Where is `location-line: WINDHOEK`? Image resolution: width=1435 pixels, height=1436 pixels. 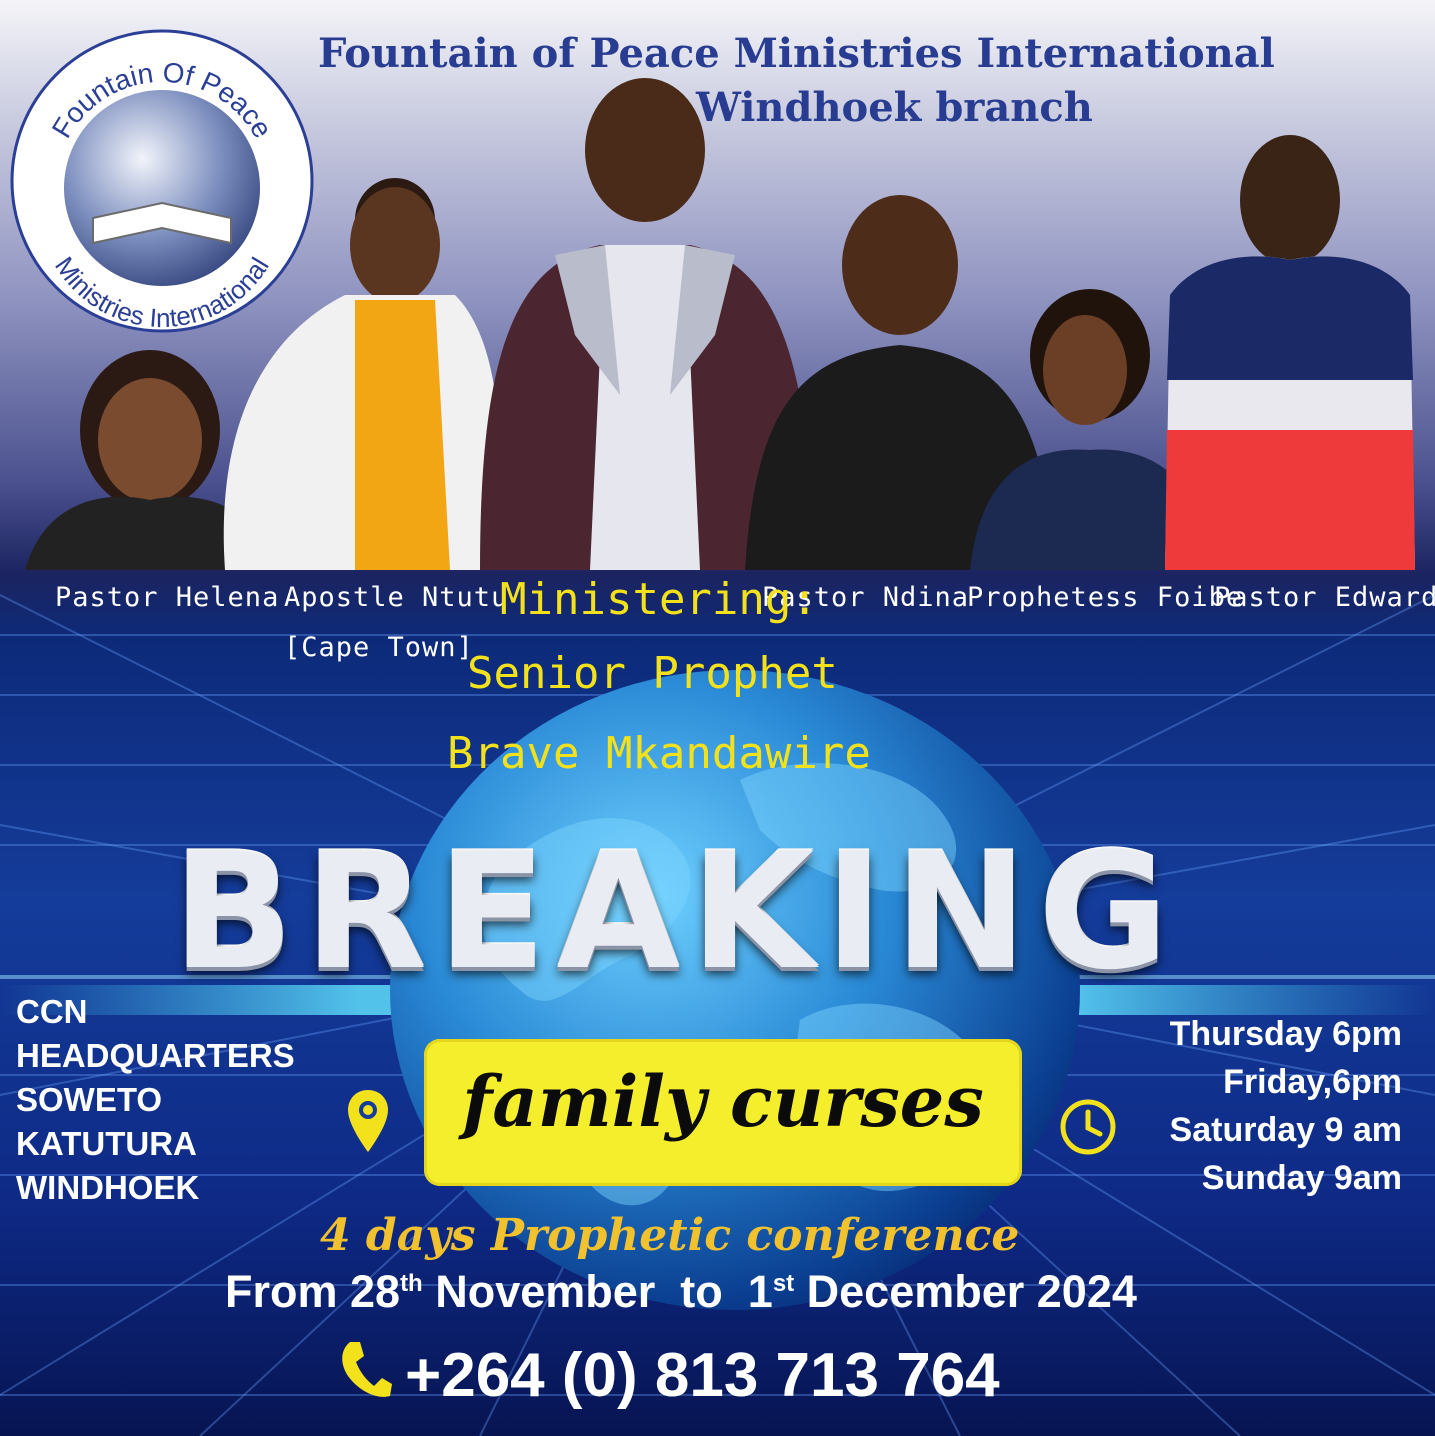
location-line: WINDHOEK is located at coordinates (108, 1187).